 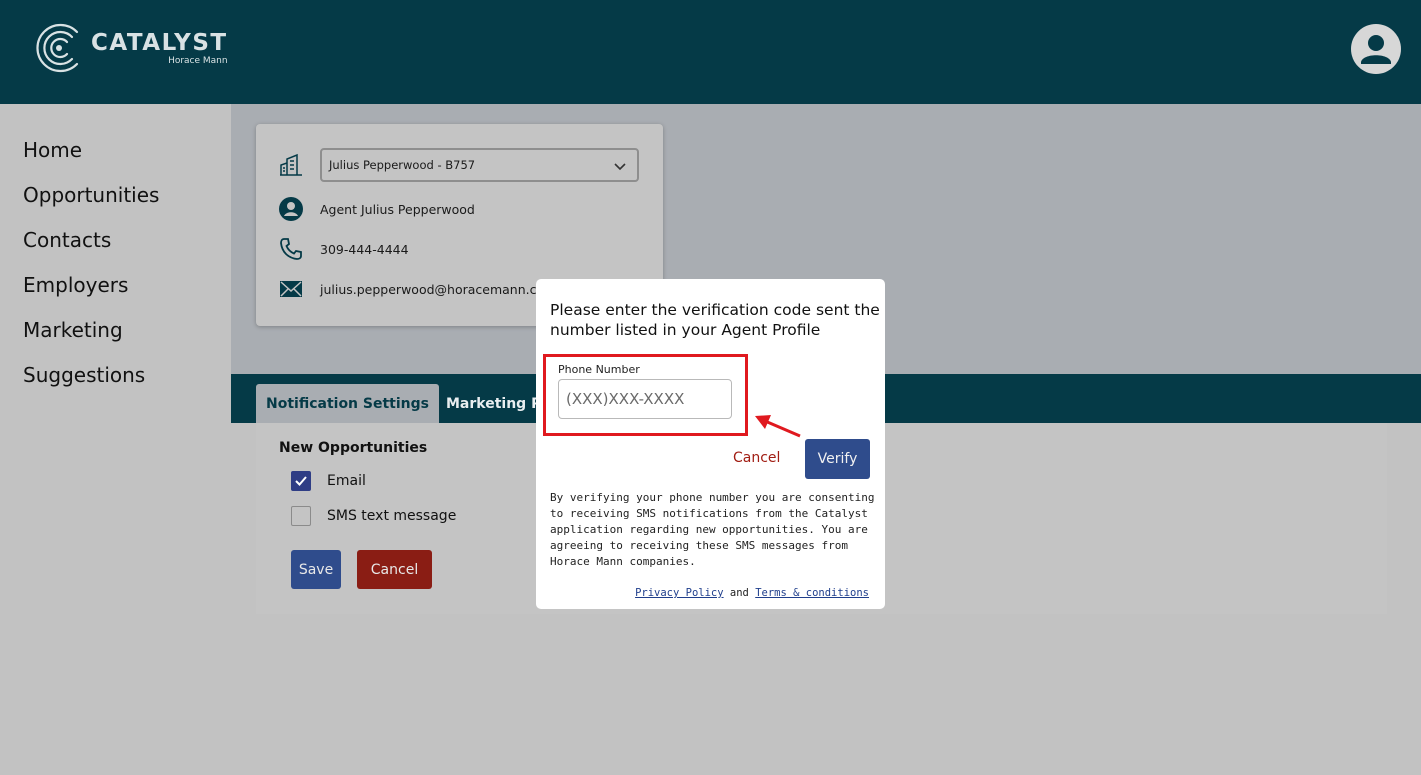 What do you see at coordinates (57, 48) in the screenshot?
I see `catalyst-logo-icon` at bounding box center [57, 48].